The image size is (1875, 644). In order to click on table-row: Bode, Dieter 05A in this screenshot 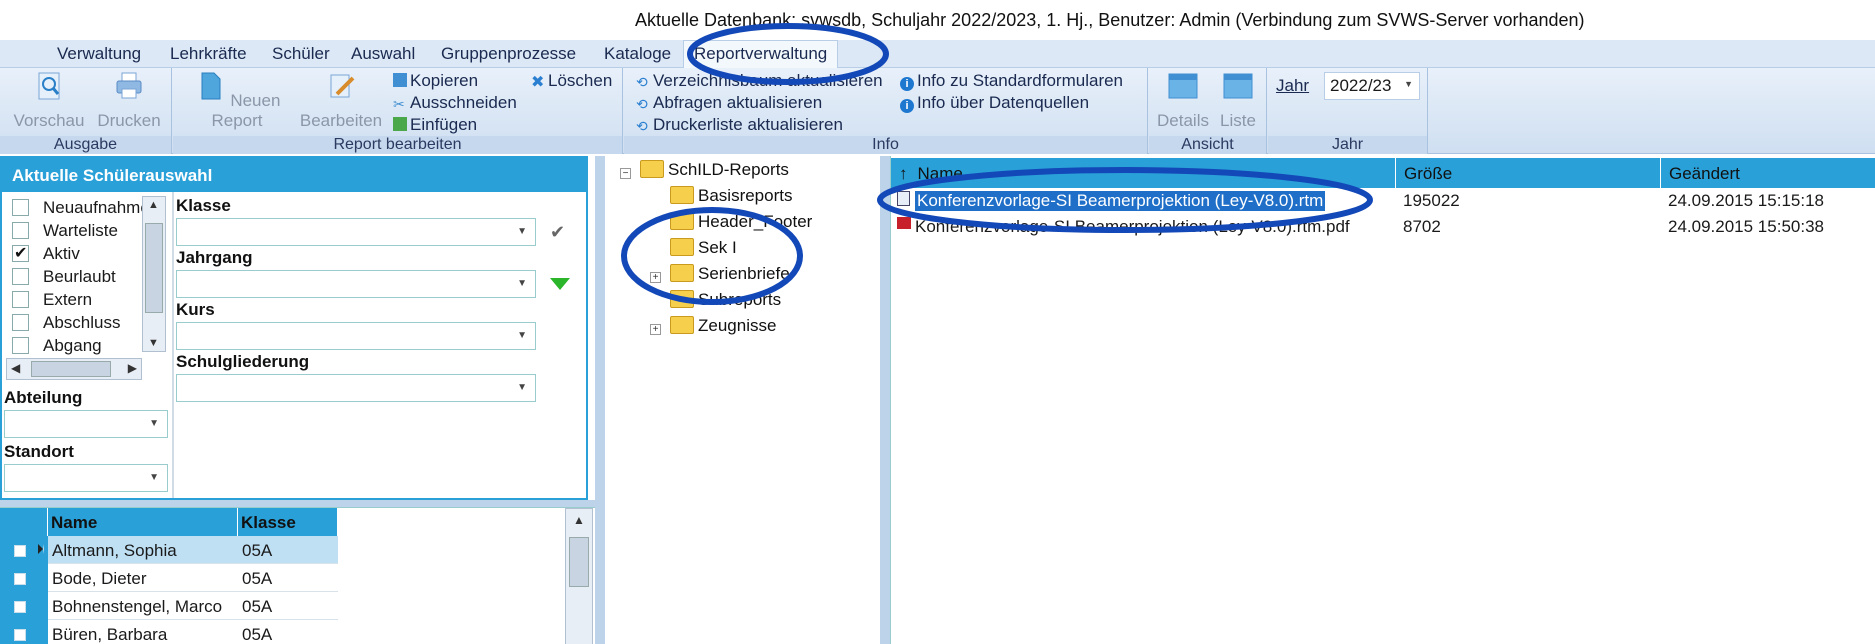, I will do `click(169, 578)`.